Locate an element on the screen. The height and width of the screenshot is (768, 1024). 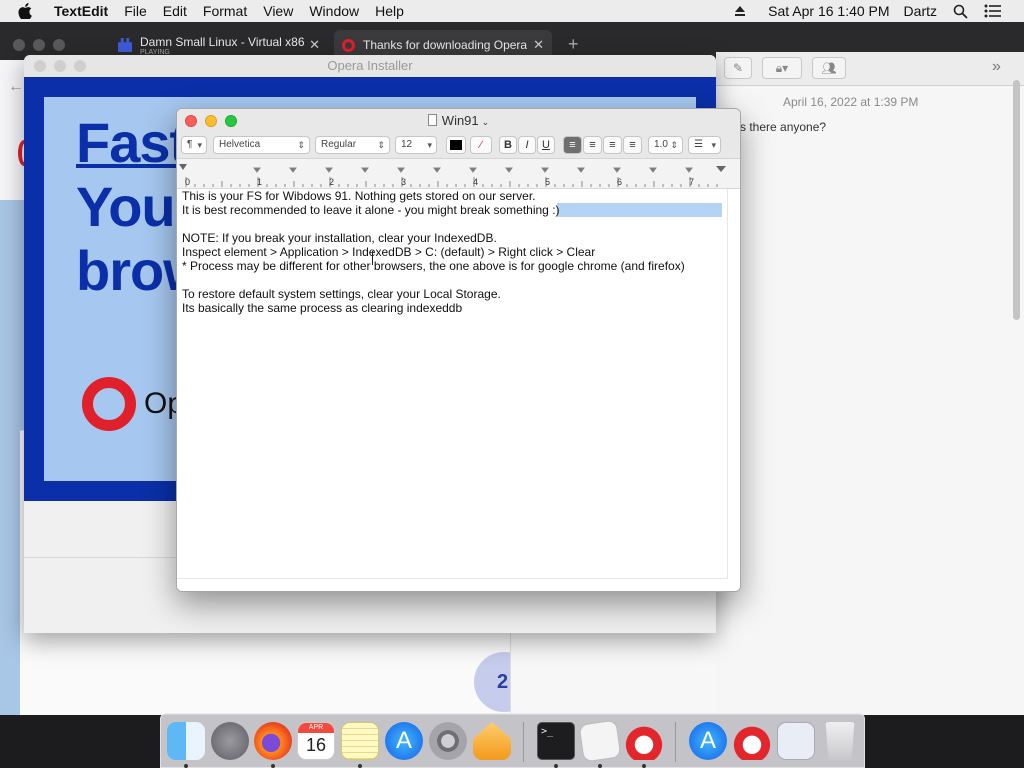
document-title: Win91 ⌄ is located at coordinates (458, 120).